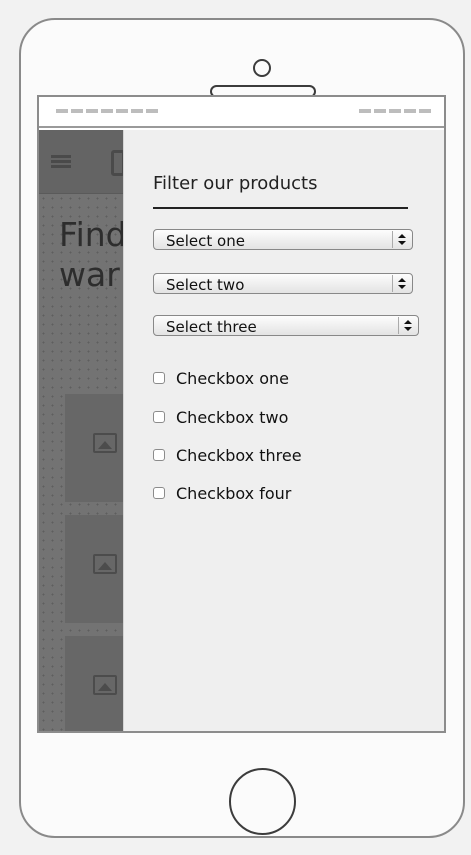 The width and height of the screenshot is (471, 855). Describe the element at coordinates (283, 283) in the screenshot. I see `select-two: Select two` at that location.